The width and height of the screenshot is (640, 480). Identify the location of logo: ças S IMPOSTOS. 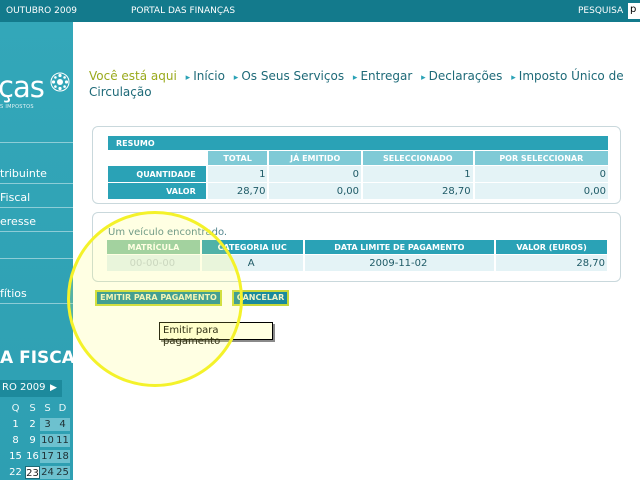
(36, 90).